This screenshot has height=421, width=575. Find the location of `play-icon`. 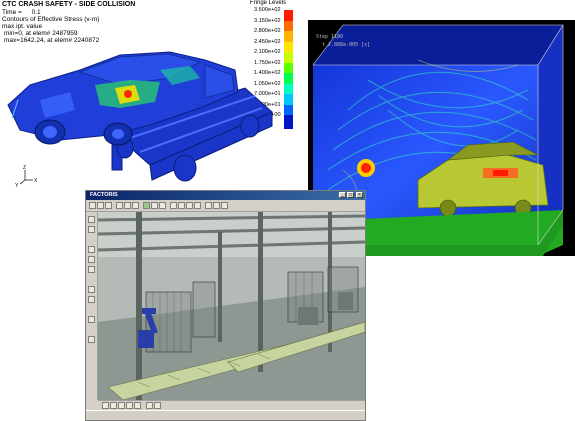

play-icon is located at coordinates (121, 405).